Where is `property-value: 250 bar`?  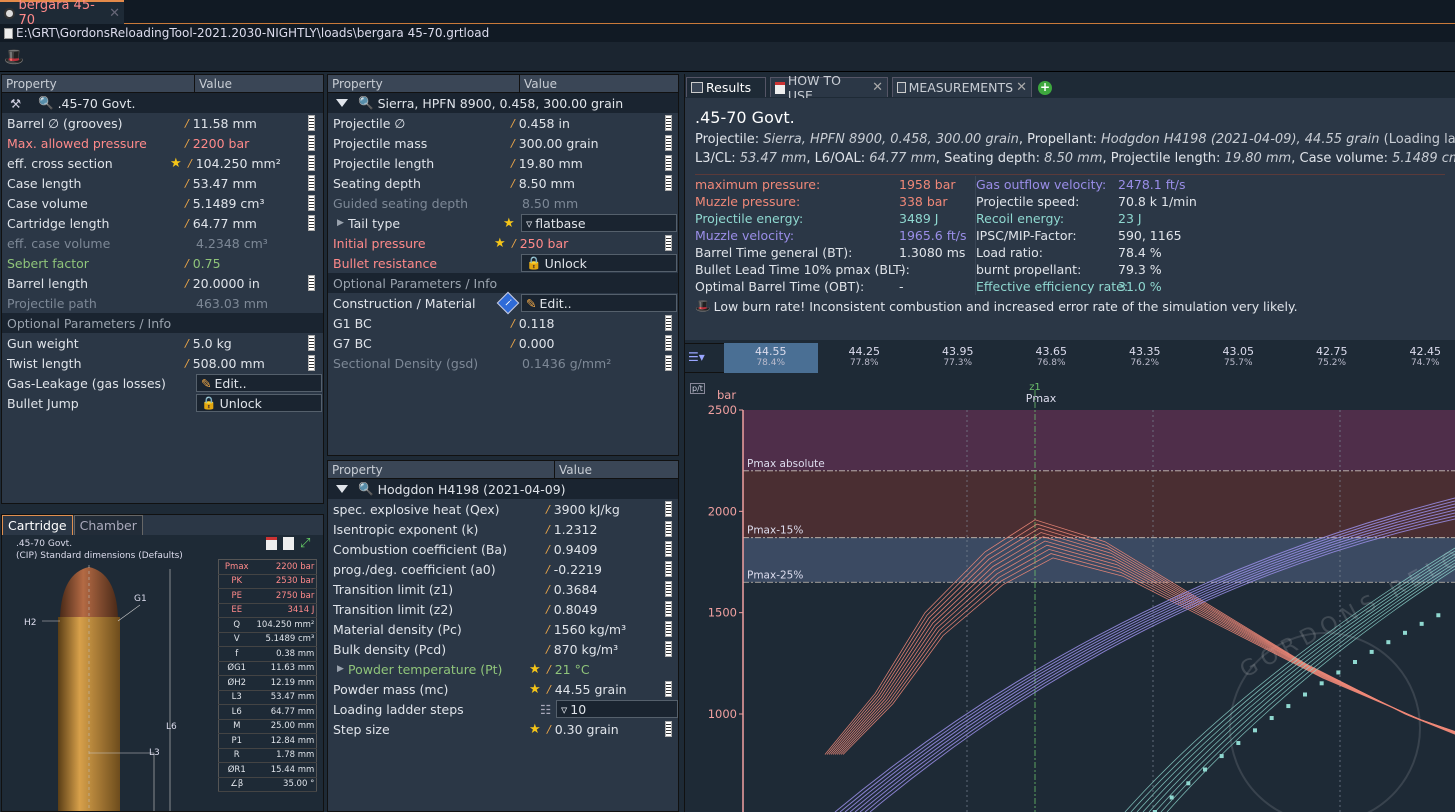
property-value: 250 bar is located at coordinates (544, 243).